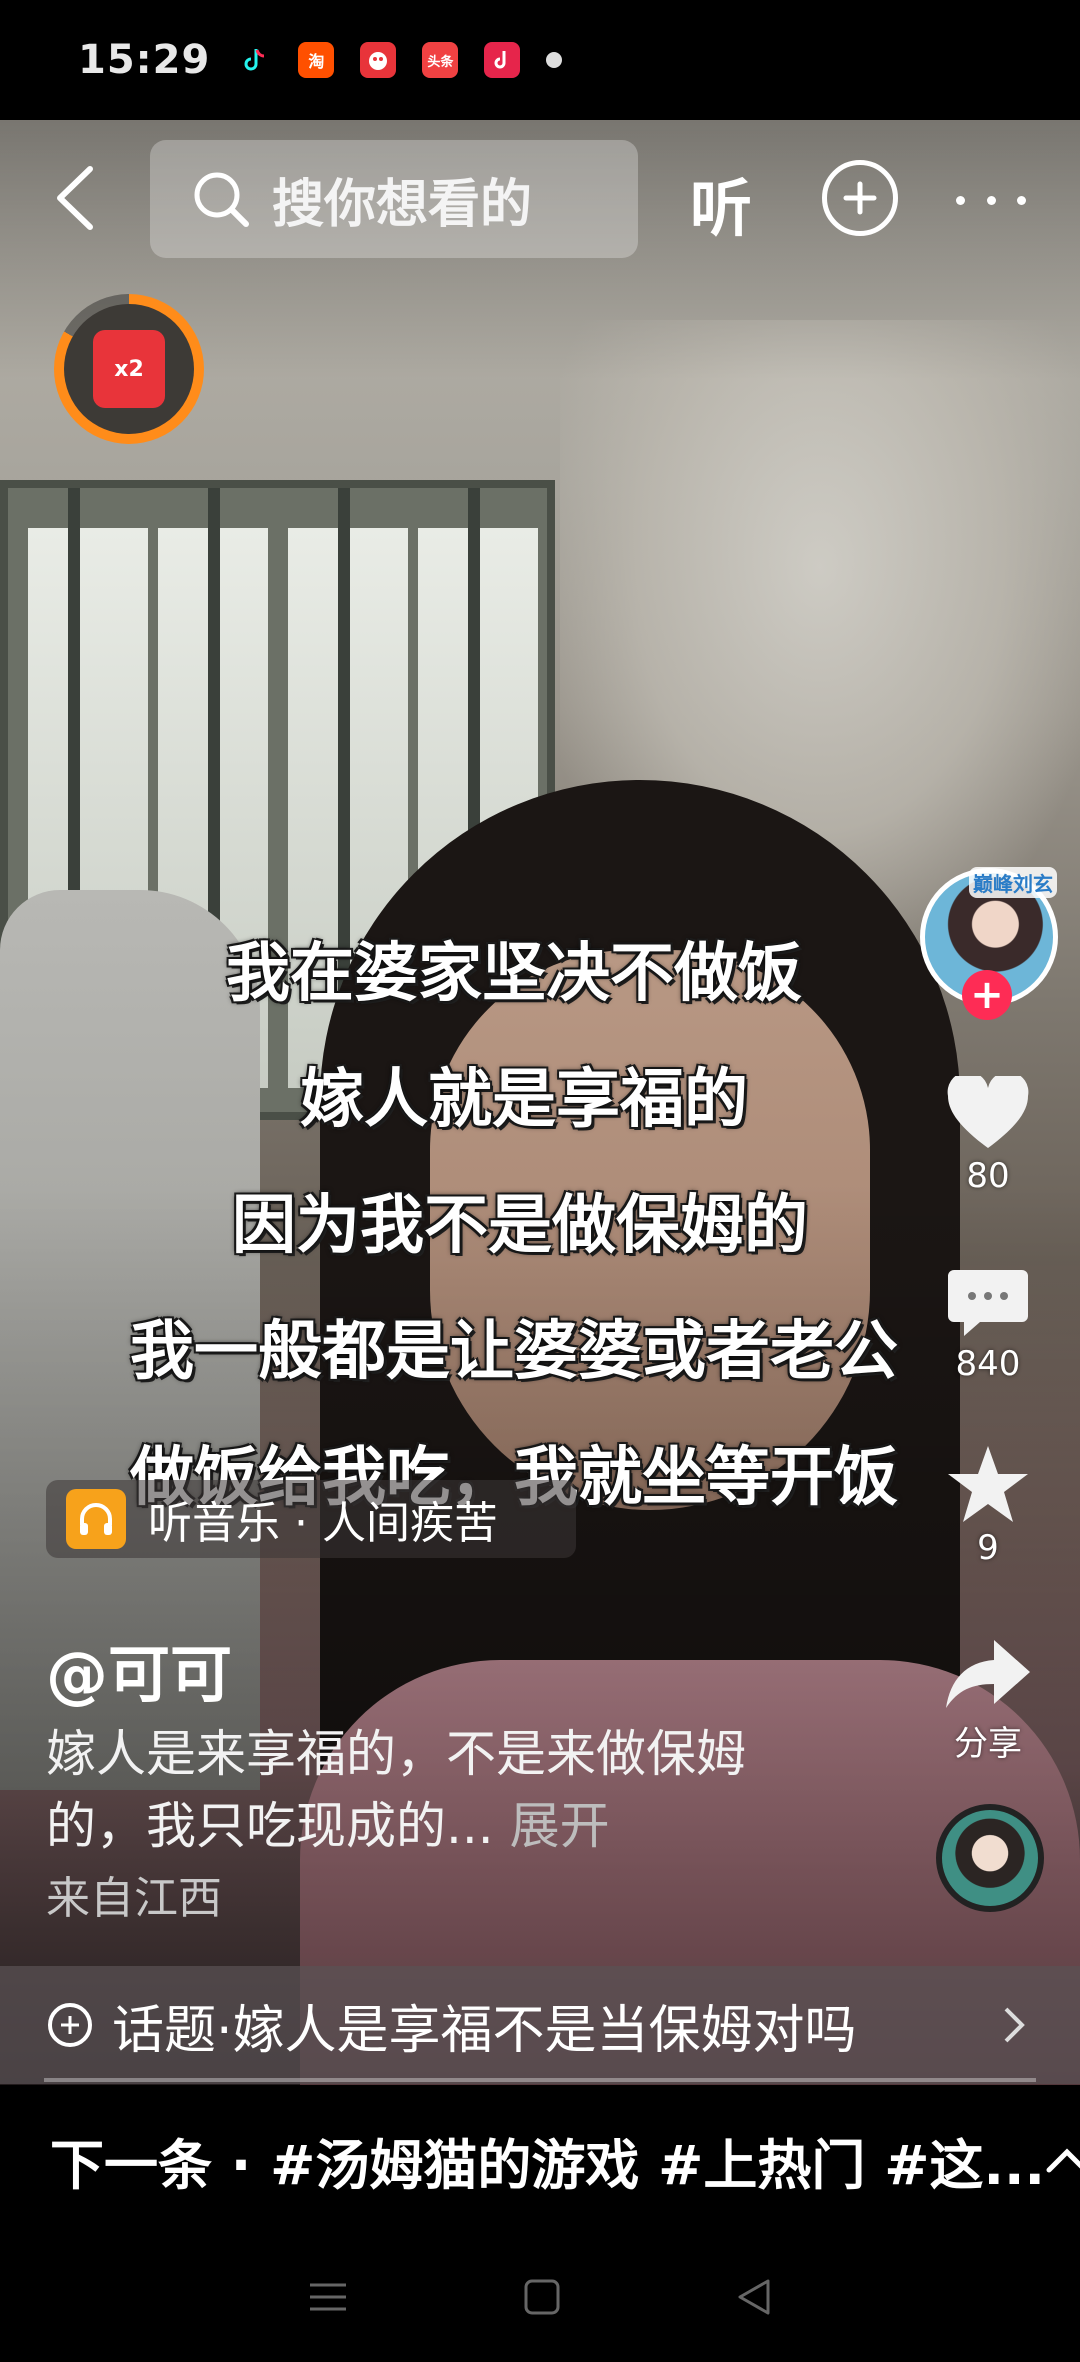 This screenshot has height=2362, width=1080. I want to click on video-progress-bar, so click(540, 2080).